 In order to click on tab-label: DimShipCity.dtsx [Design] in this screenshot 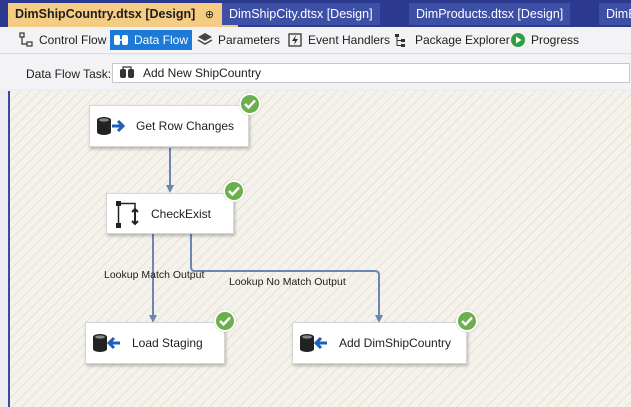, I will do `click(301, 14)`.